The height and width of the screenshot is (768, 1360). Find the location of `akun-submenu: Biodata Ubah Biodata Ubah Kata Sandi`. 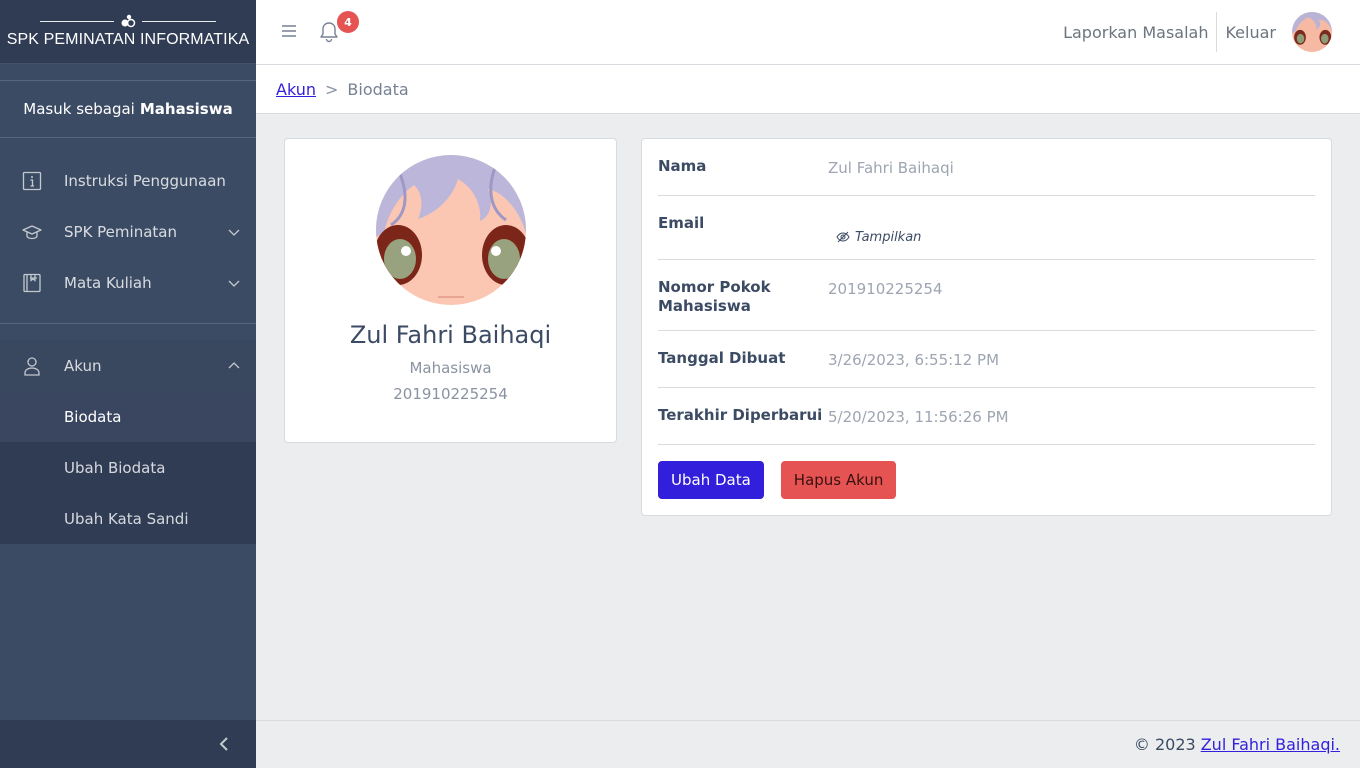

akun-submenu: Biodata Ubah Biodata Ubah Kata Sandi is located at coordinates (128, 467).